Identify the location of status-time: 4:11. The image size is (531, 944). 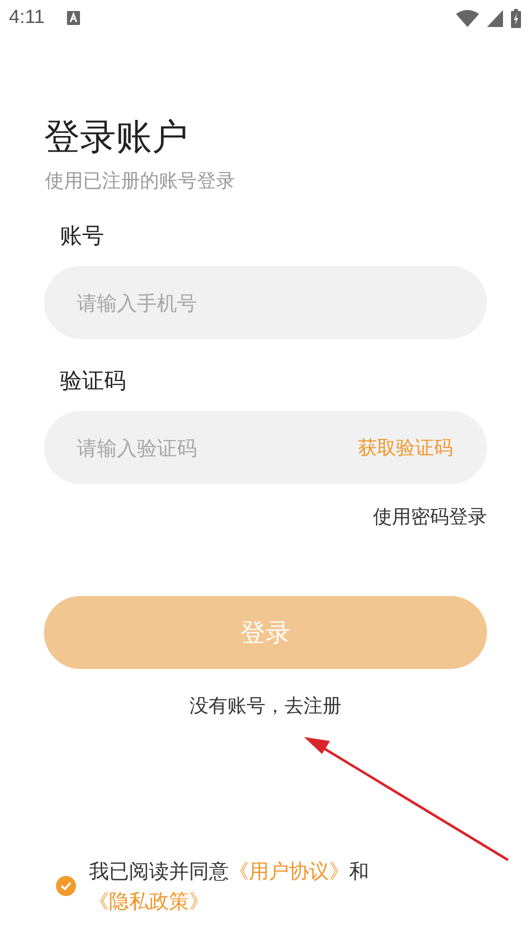
(27, 18).